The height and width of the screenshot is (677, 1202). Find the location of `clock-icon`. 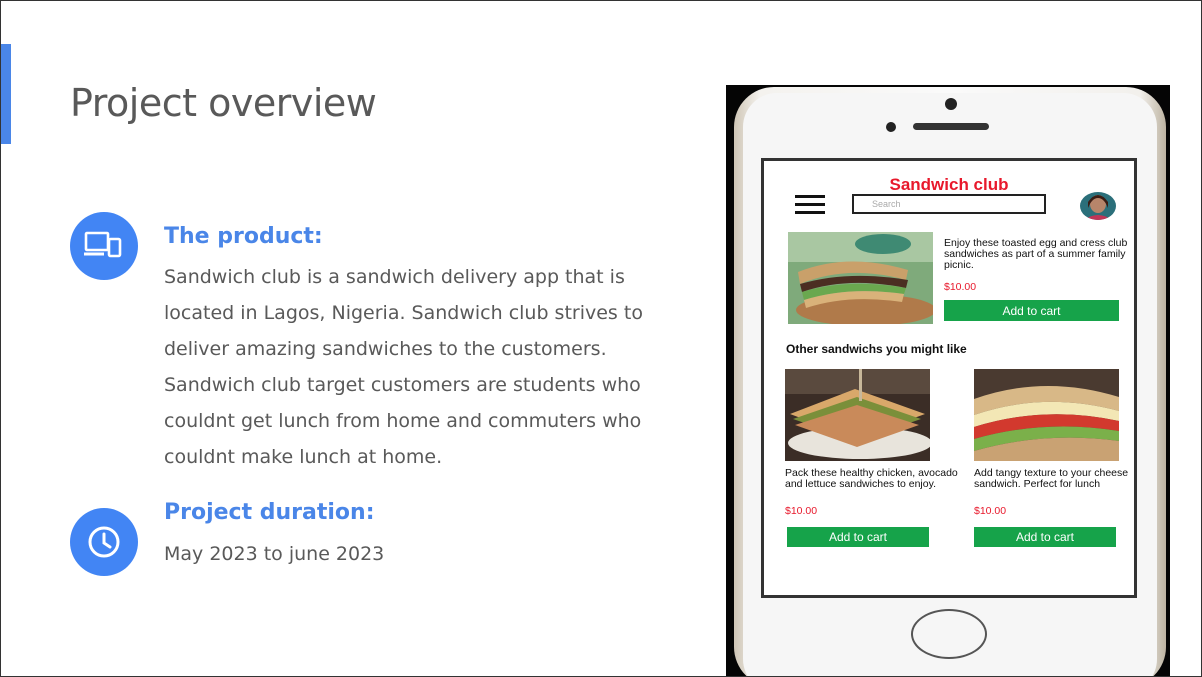

clock-icon is located at coordinates (104, 542).